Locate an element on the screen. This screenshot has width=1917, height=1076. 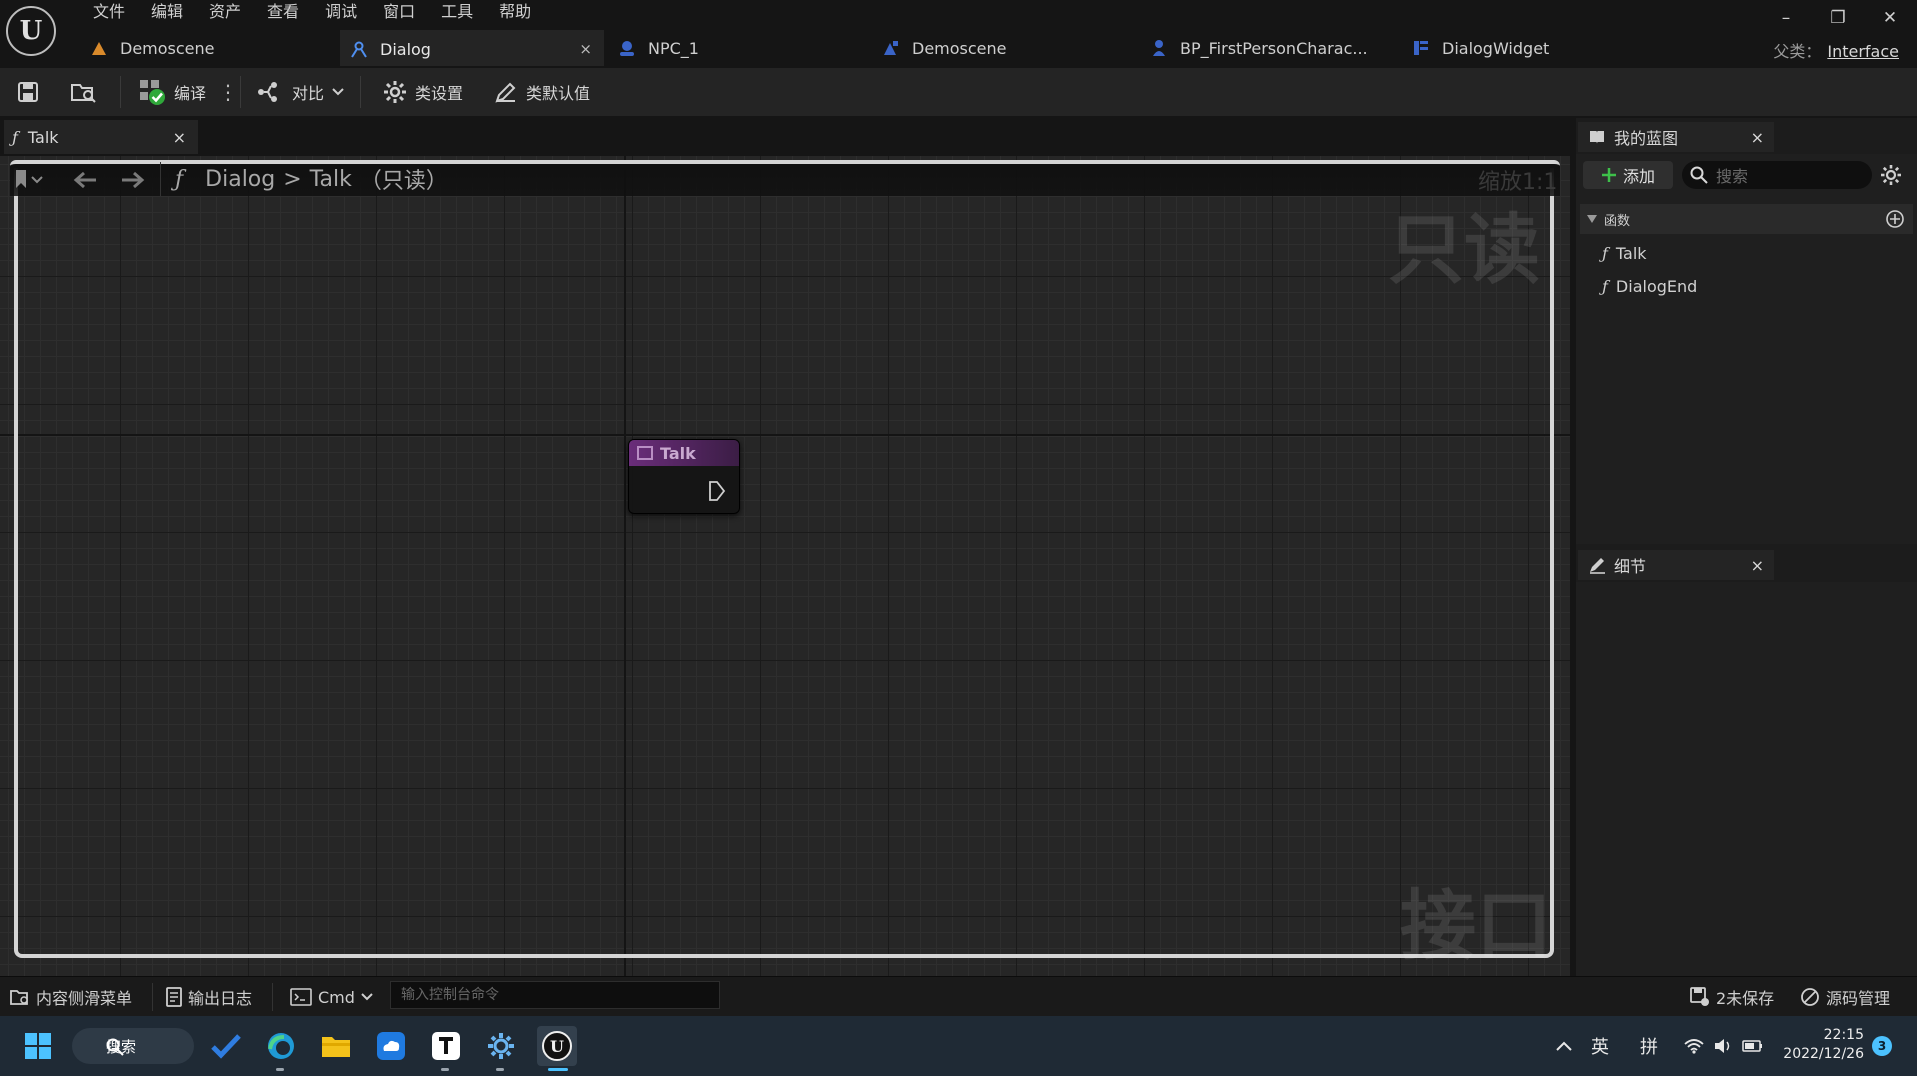
browse-icon is located at coordinates (83, 93).